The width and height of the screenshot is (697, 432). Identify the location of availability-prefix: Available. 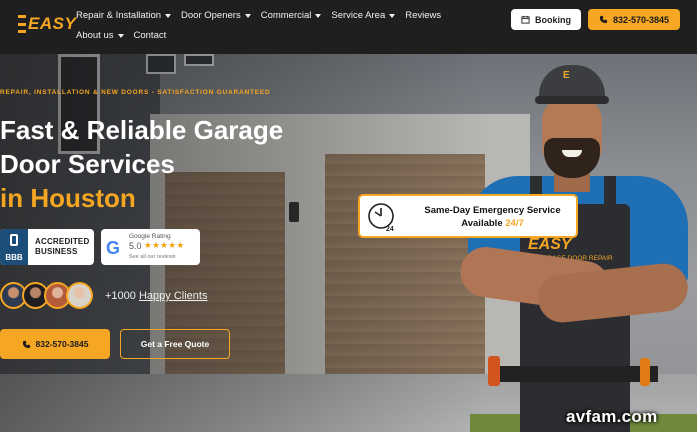
(482, 223).